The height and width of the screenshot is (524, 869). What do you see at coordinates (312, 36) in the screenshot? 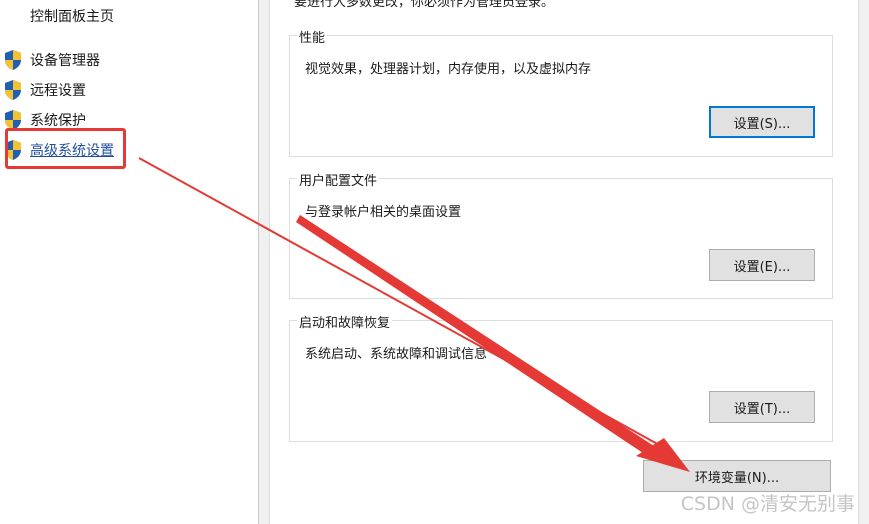
I see `group-title: 性能` at bounding box center [312, 36].